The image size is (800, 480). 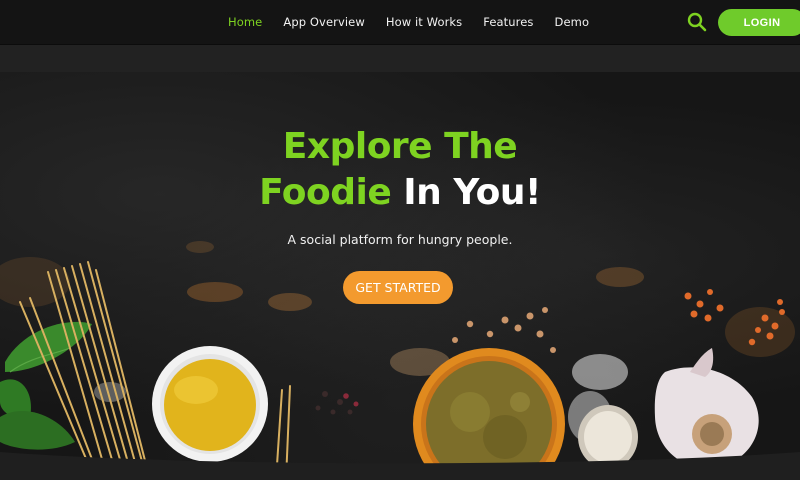 What do you see at coordinates (325, 192) in the screenshot?
I see `hero-title-foodie: Foodie` at bounding box center [325, 192].